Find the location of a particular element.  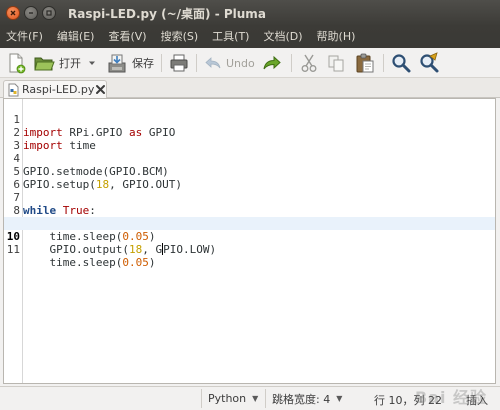

new-file-button is located at coordinates (16, 63).